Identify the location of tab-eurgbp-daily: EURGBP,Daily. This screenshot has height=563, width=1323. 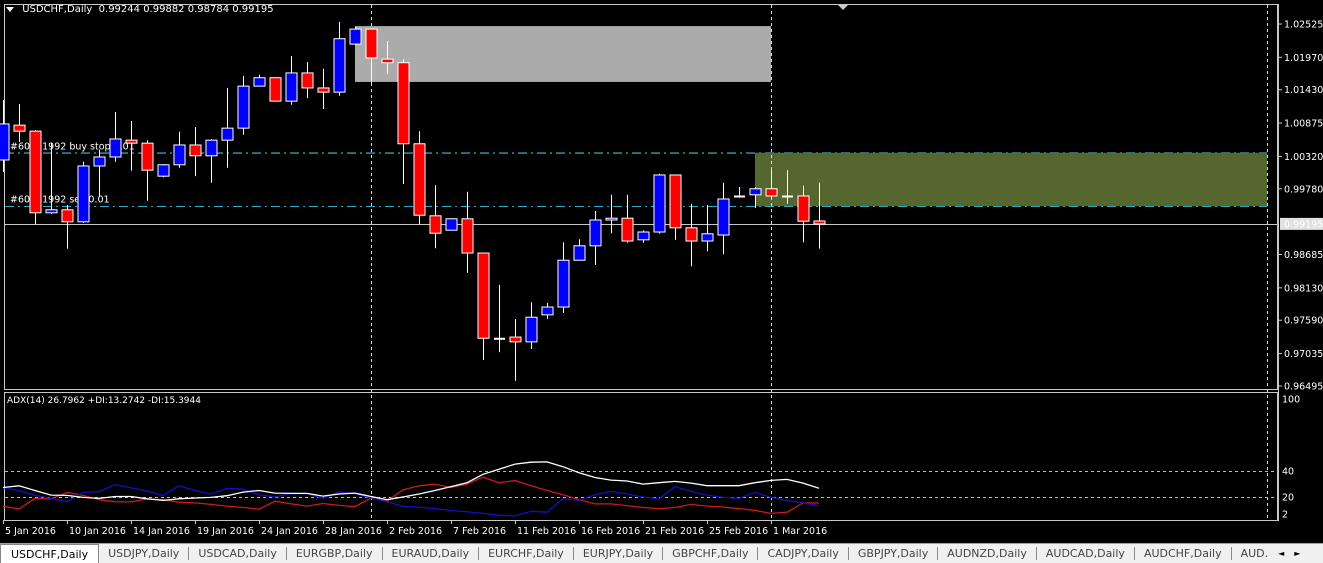
(335, 553).